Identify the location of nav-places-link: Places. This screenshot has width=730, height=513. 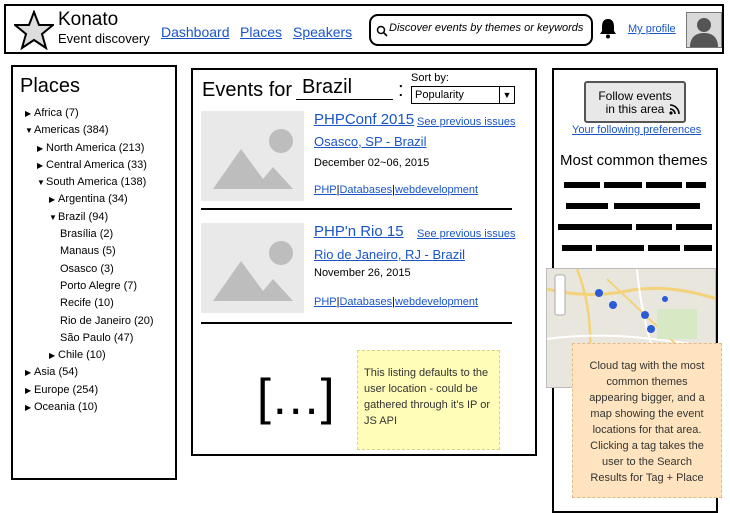
(261, 32).